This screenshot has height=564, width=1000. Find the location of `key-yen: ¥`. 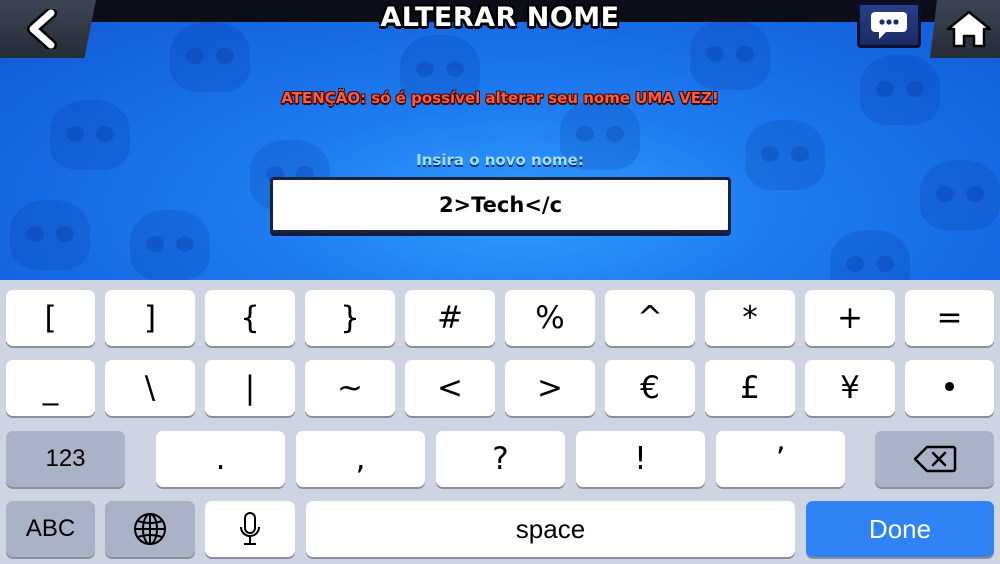

key-yen: ¥ is located at coordinates (850, 388).